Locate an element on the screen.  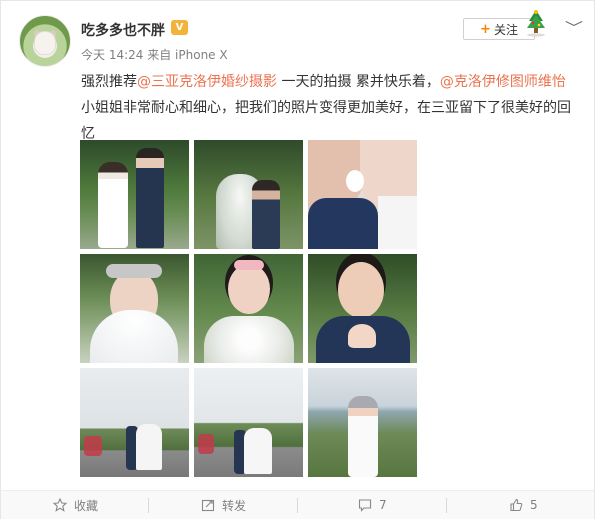
username-link: 吃多多也不胖 is located at coordinates (123, 30).